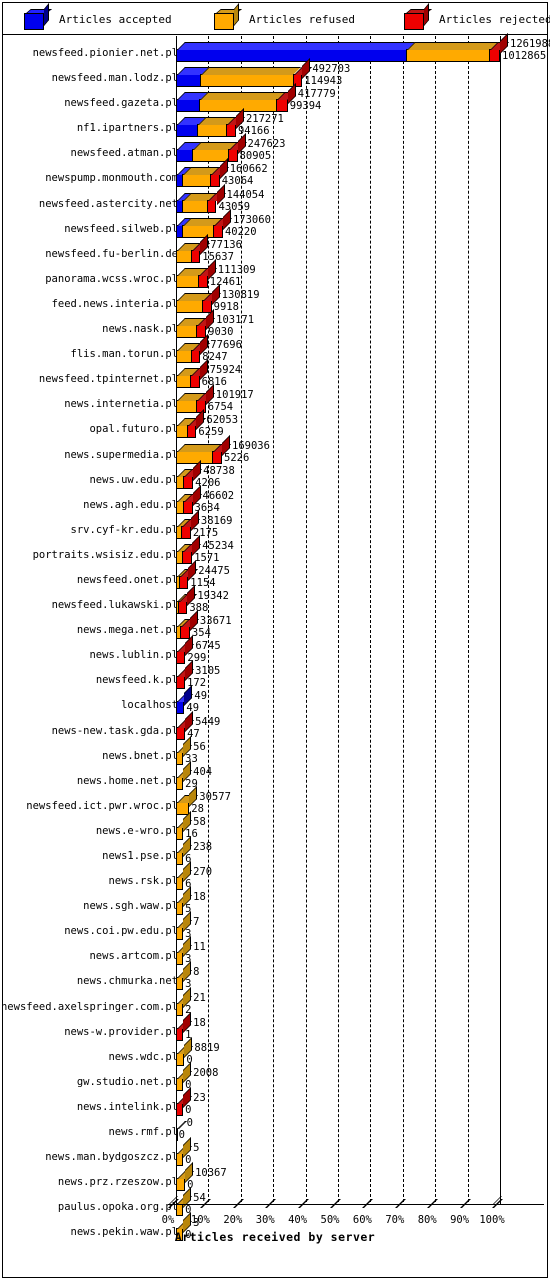 The width and height of the screenshot is (550, 1280). I want to click on value-label-refused: 5, so click(196, 1148).